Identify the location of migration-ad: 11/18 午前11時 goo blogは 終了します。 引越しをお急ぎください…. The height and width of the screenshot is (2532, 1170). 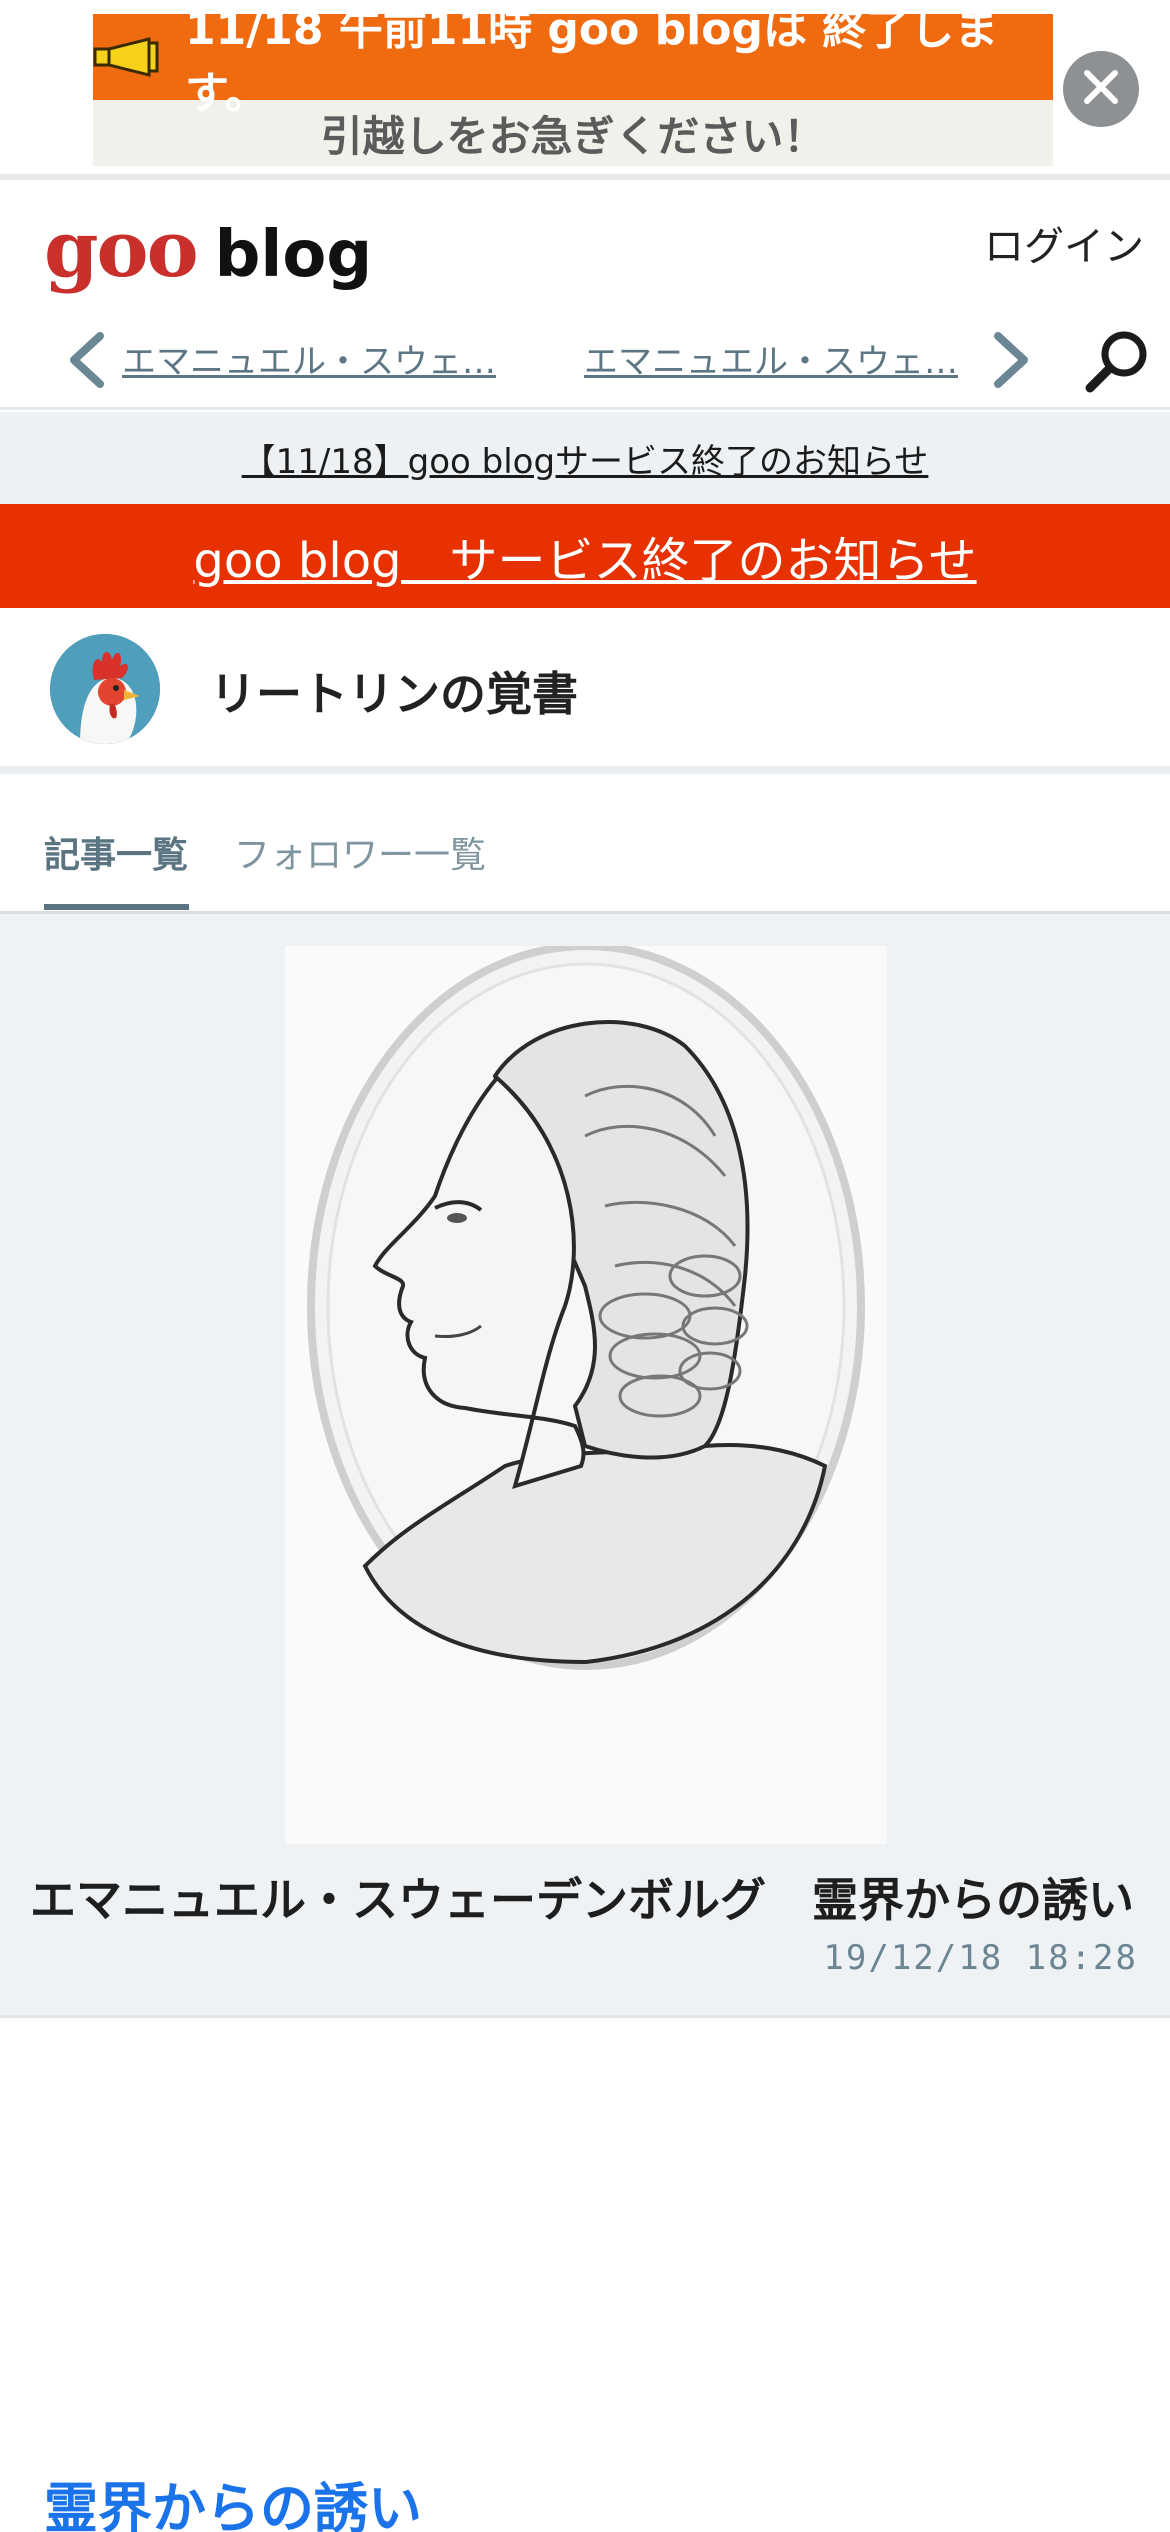
(573, 85).